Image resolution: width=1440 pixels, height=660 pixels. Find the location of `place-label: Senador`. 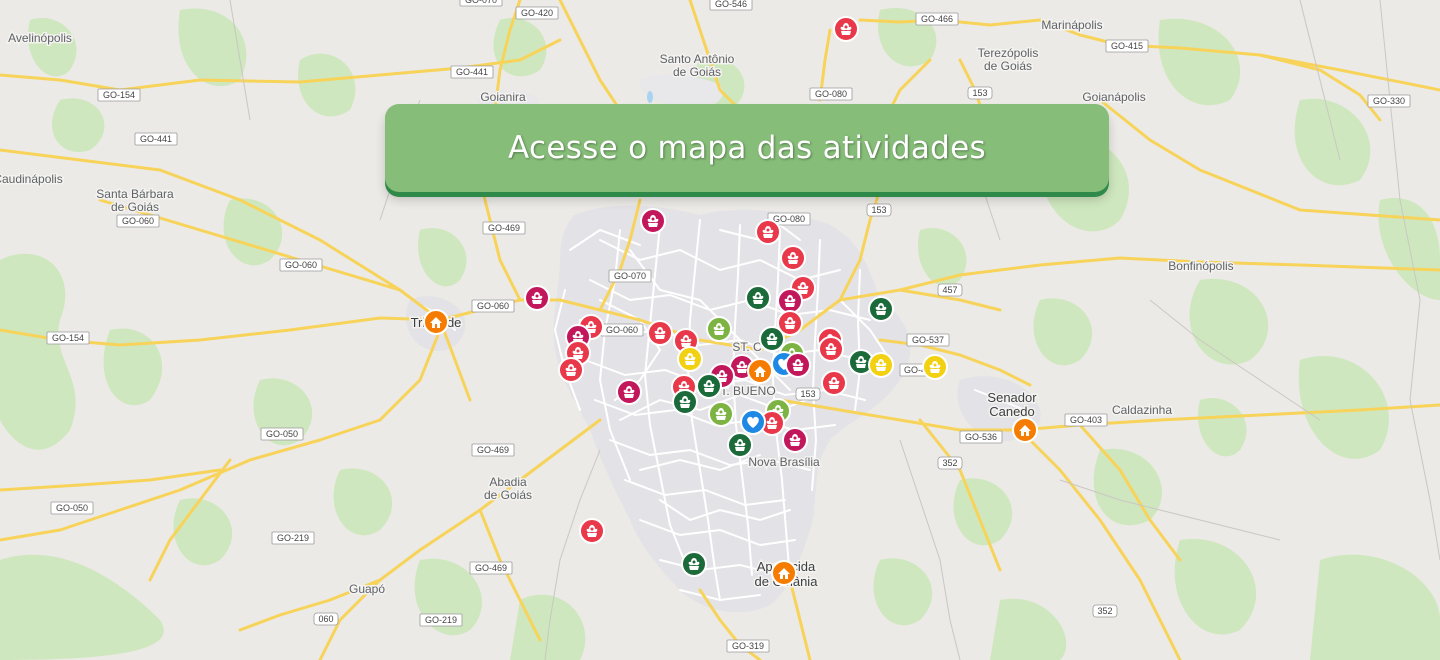

place-label: Senador is located at coordinates (1012, 397).